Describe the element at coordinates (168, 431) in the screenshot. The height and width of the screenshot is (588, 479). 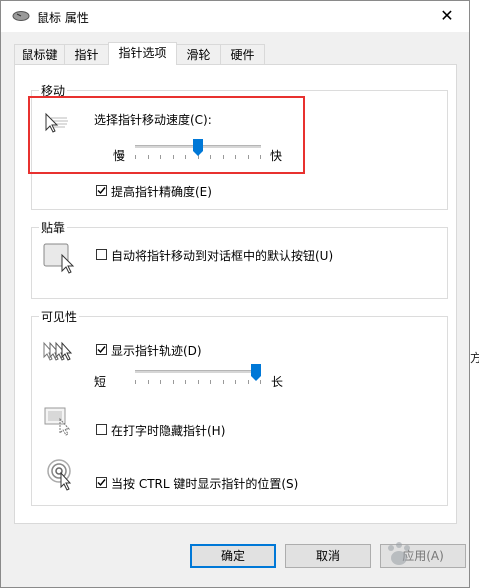
I see `hide-while-typing-label: 在打字时隐藏指针(H)` at that location.